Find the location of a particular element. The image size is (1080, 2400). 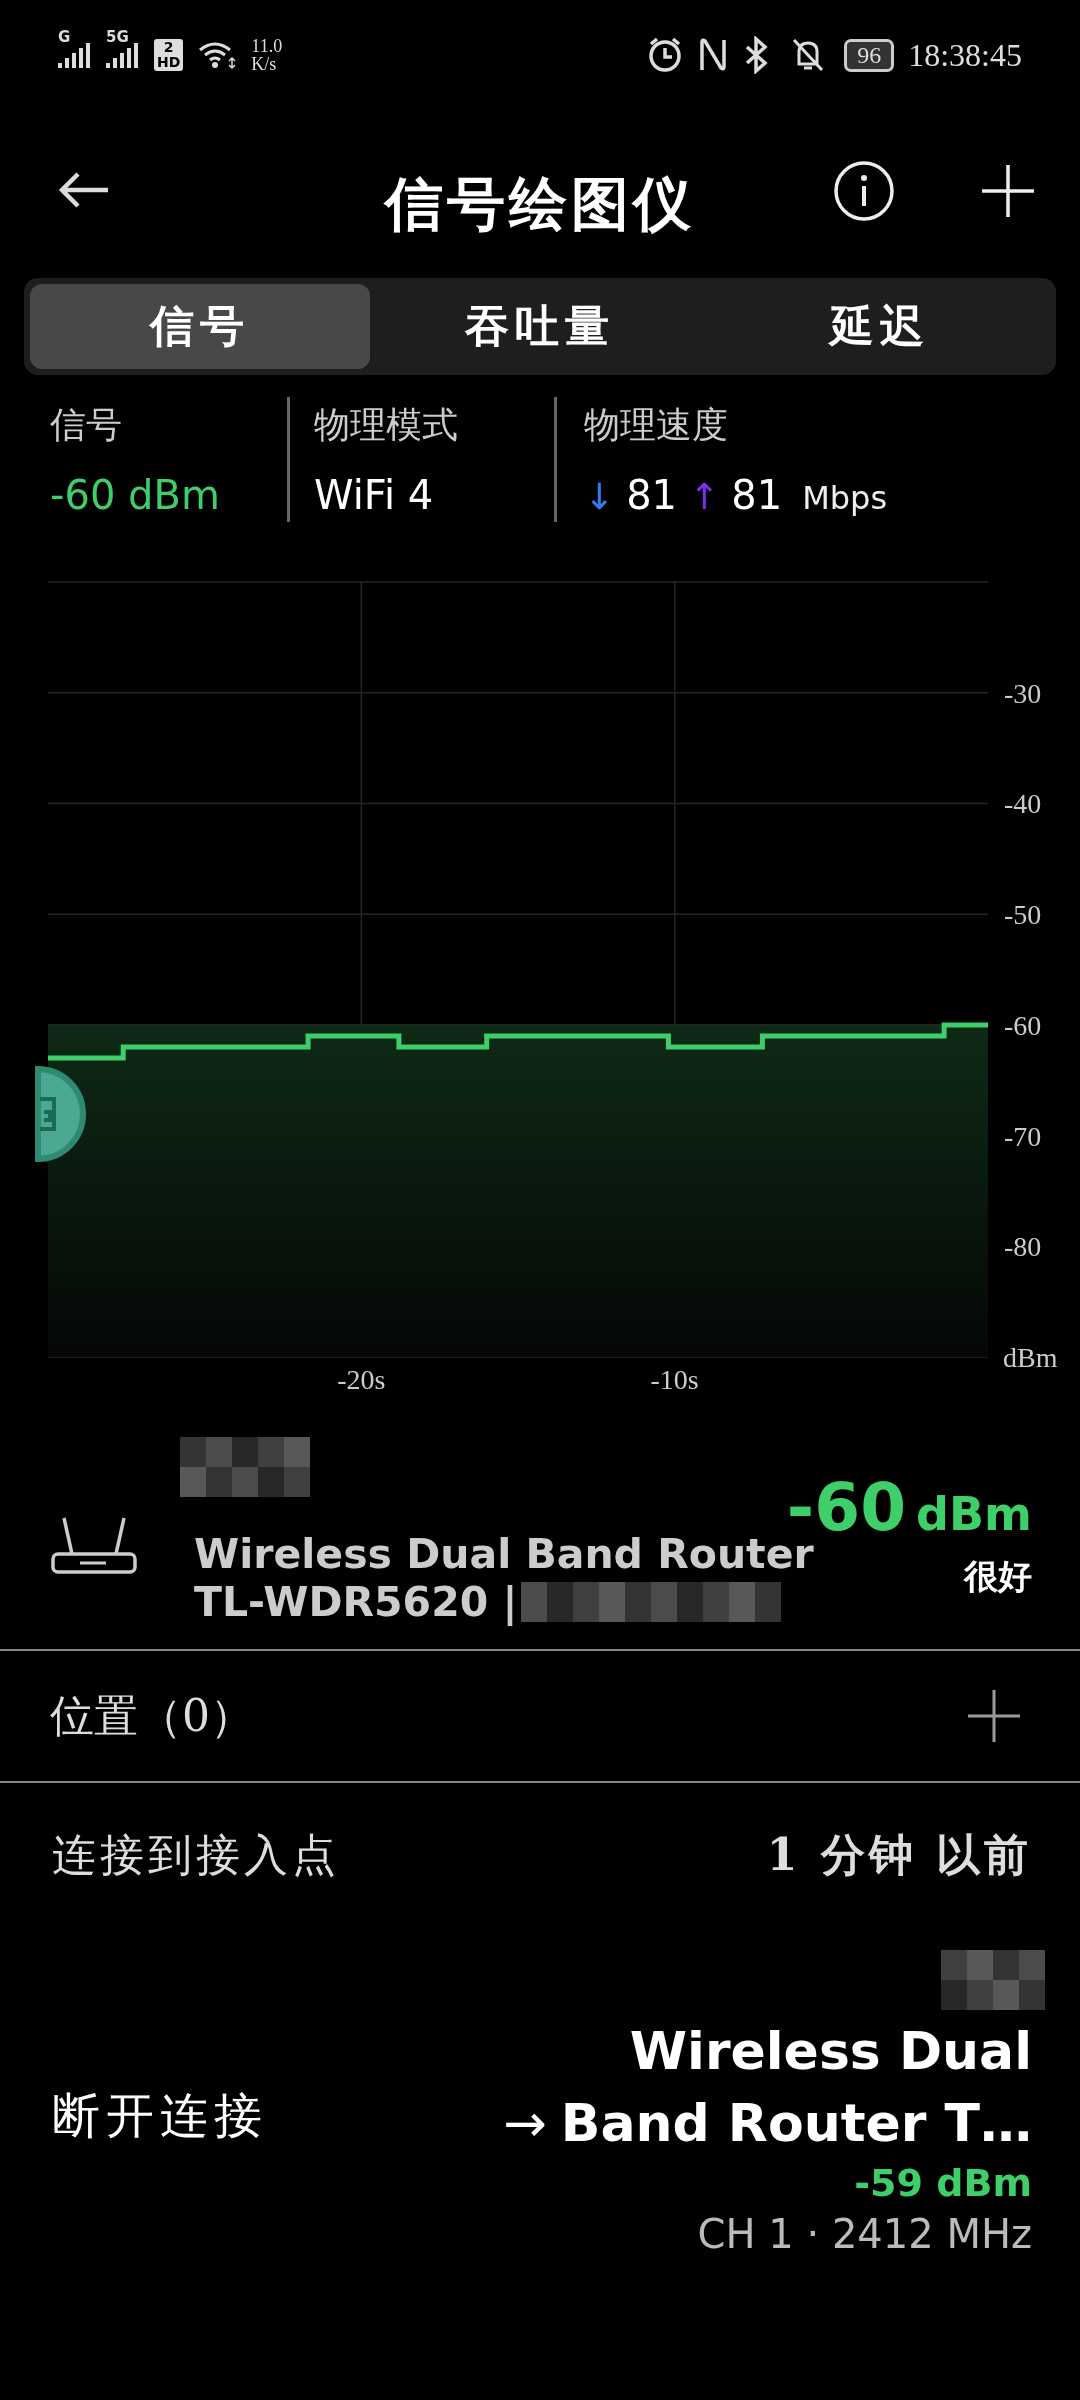

y-tick-label: -70 is located at coordinates (1023, 1136).